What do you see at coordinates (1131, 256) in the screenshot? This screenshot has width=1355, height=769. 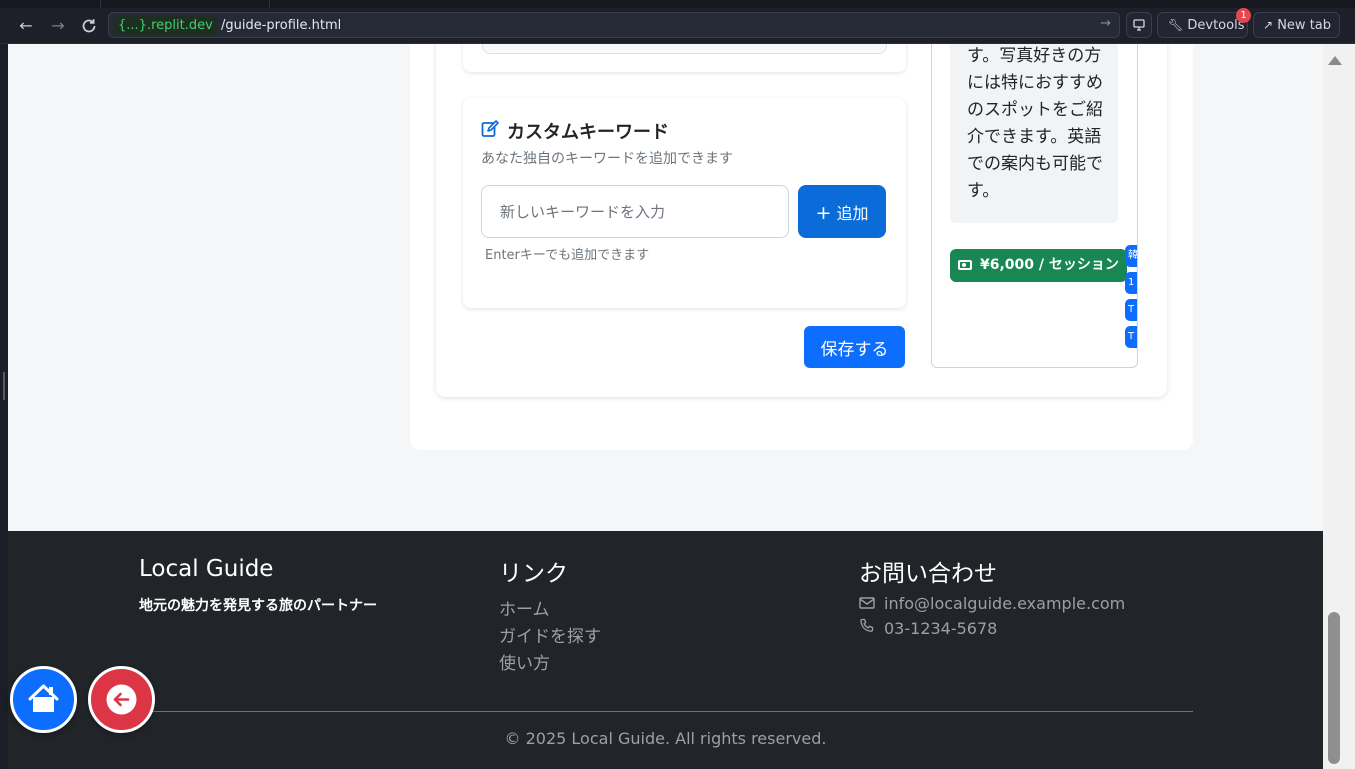 I see `language-tag: 韓` at bounding box center [1131, 256].